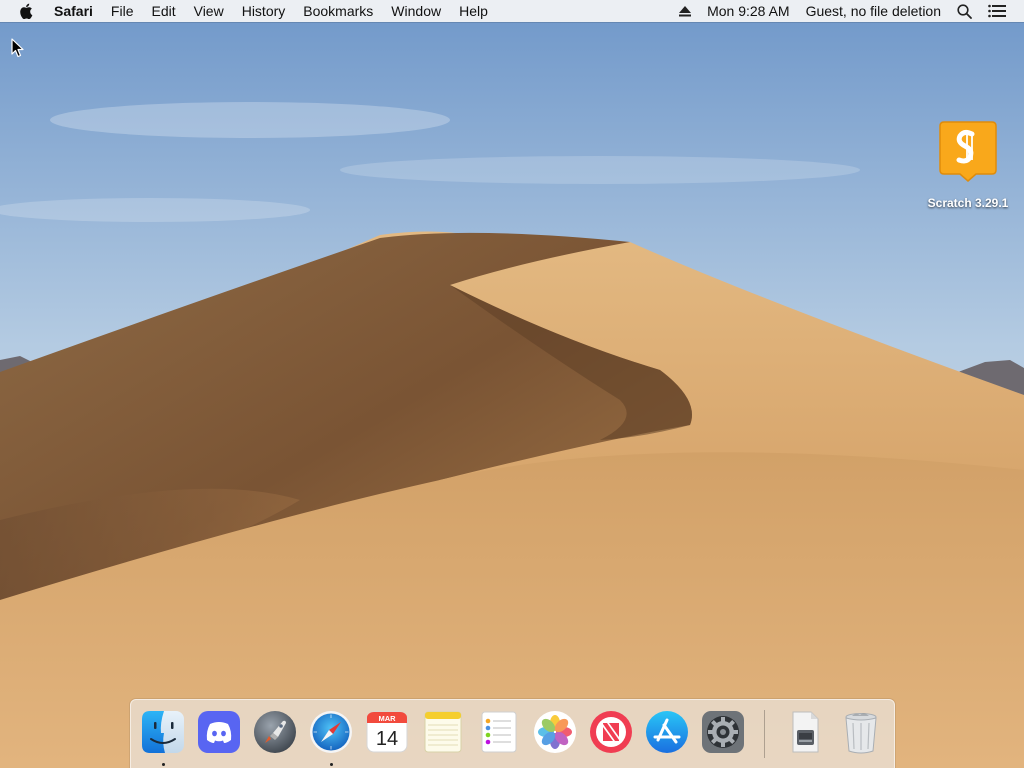 The image size is (1024, 768). I want to click on finder-icon, so click(163, 732).